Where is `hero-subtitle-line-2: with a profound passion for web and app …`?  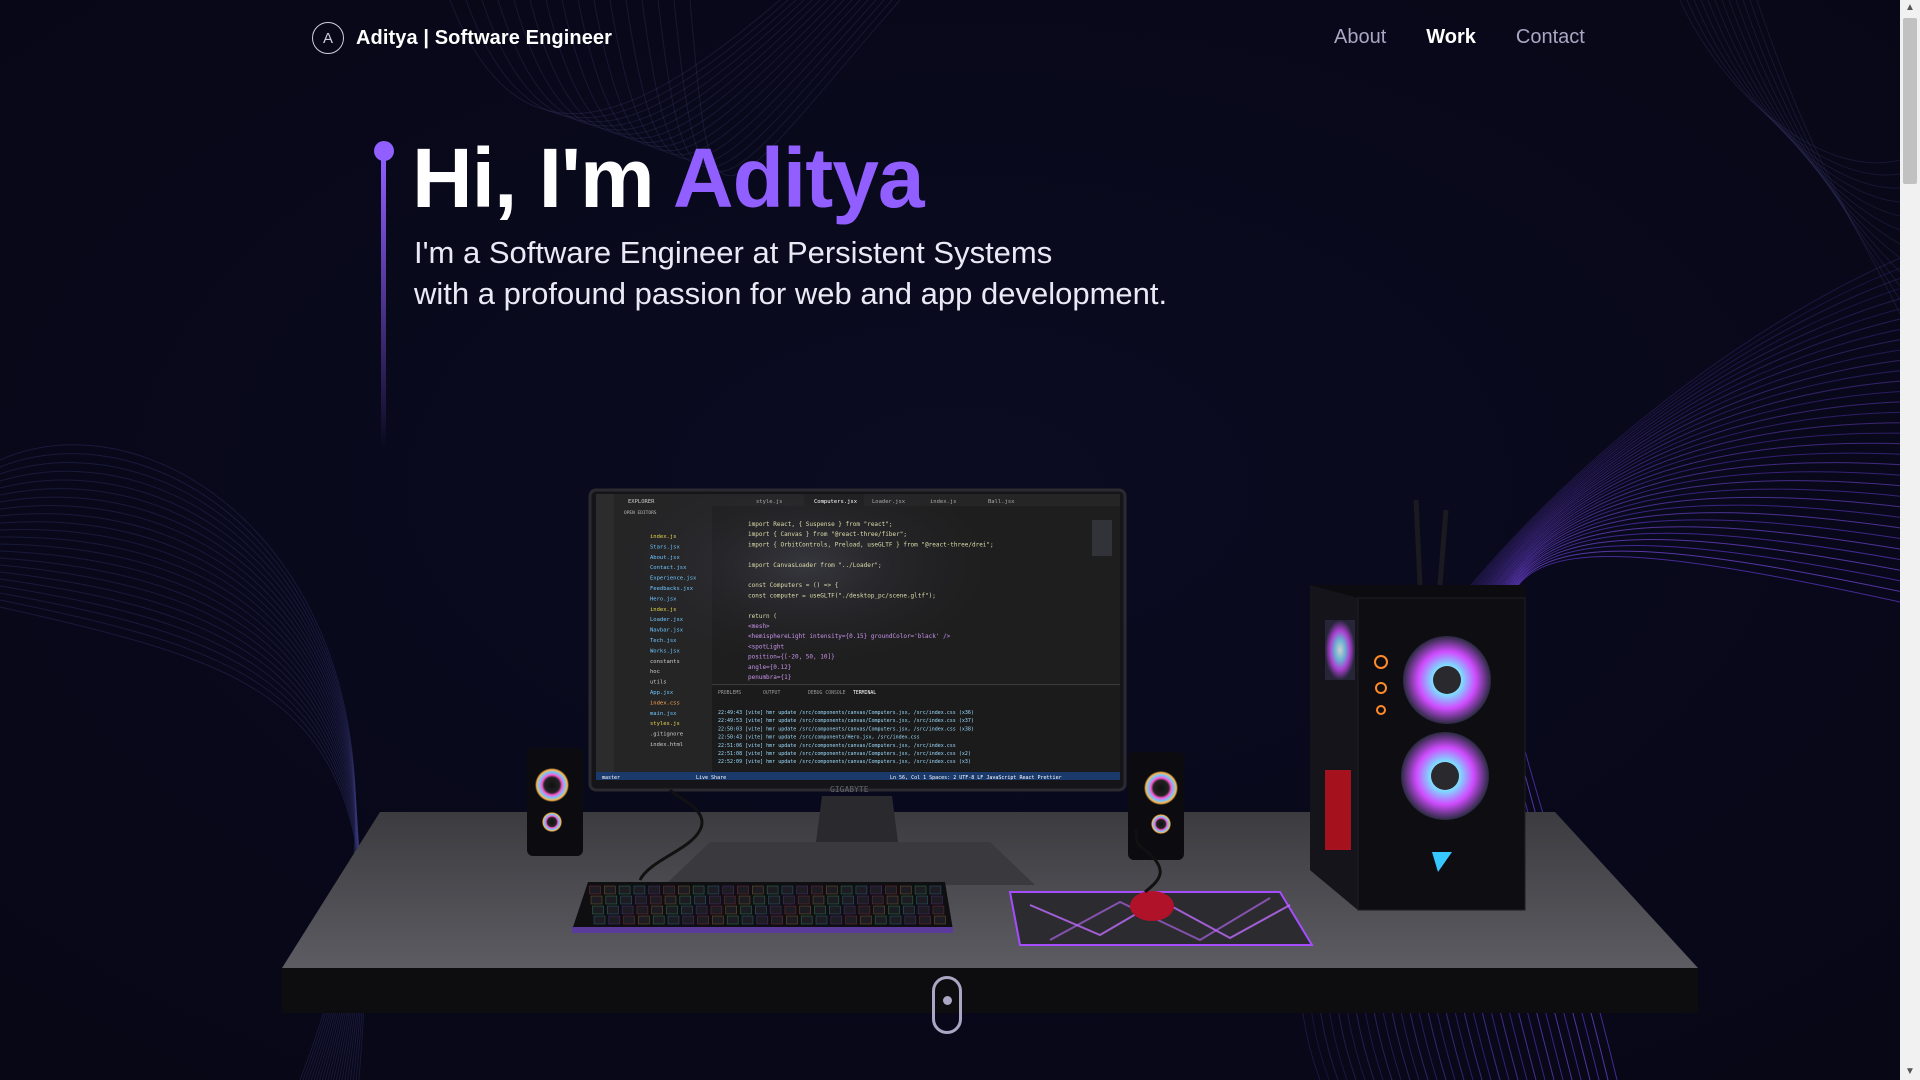 hero-subtitle-line-2: with a profound passion for web and app … is located at coordinates (791, 293).